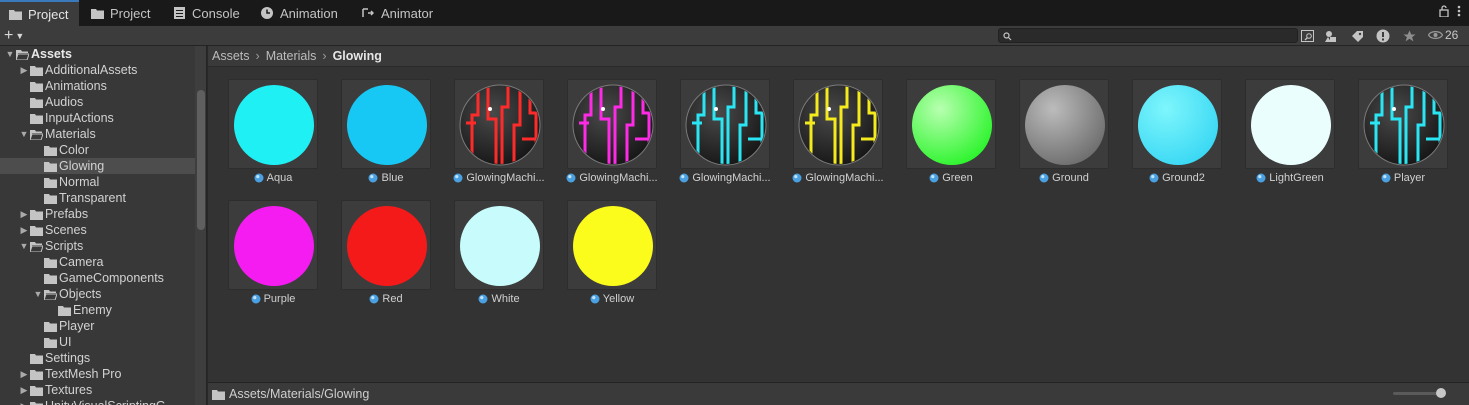 This screenshot has width=1469, height=405. What do you see at coordinates (97, 230) in the screenshot?
I see `tree-item: ▶ Scenes` at bounding box center [97, 230].